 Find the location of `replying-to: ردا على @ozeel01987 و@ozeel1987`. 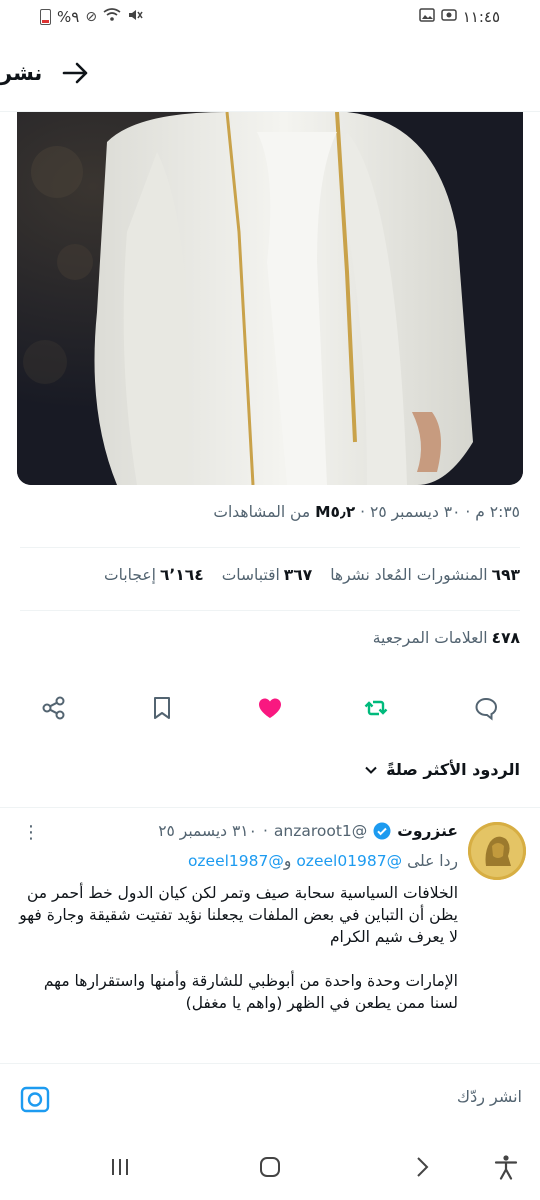

replying-to: ردا على @ozeel01987 و@ozeel1987 is located at coordinates (323, 861).